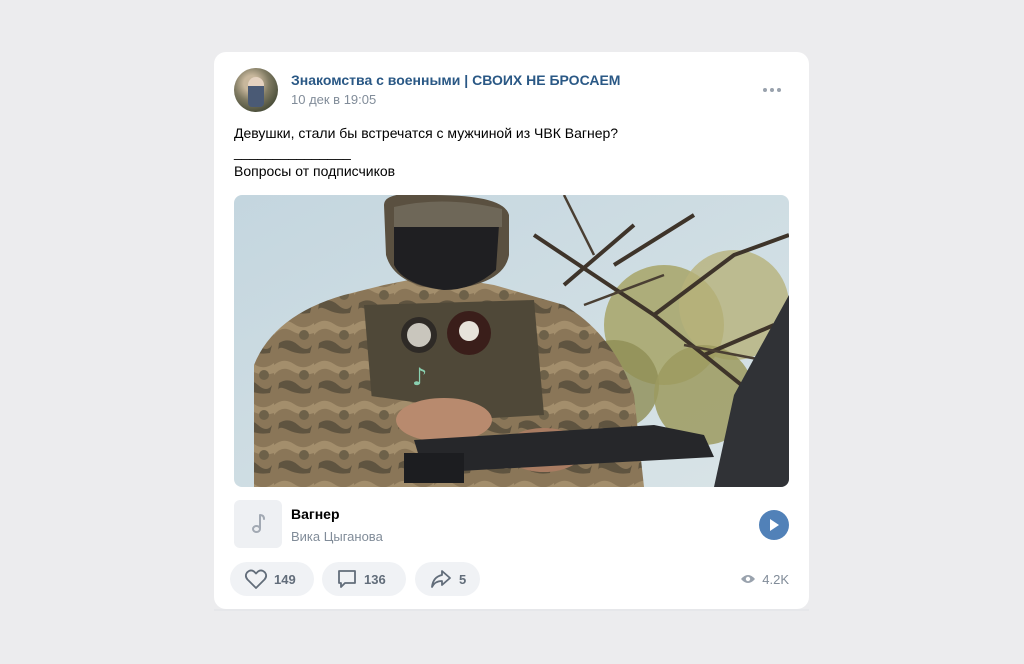  Describe the element at coordinates (748, 579) in the screenshot. I see `eye-icon` at that location.